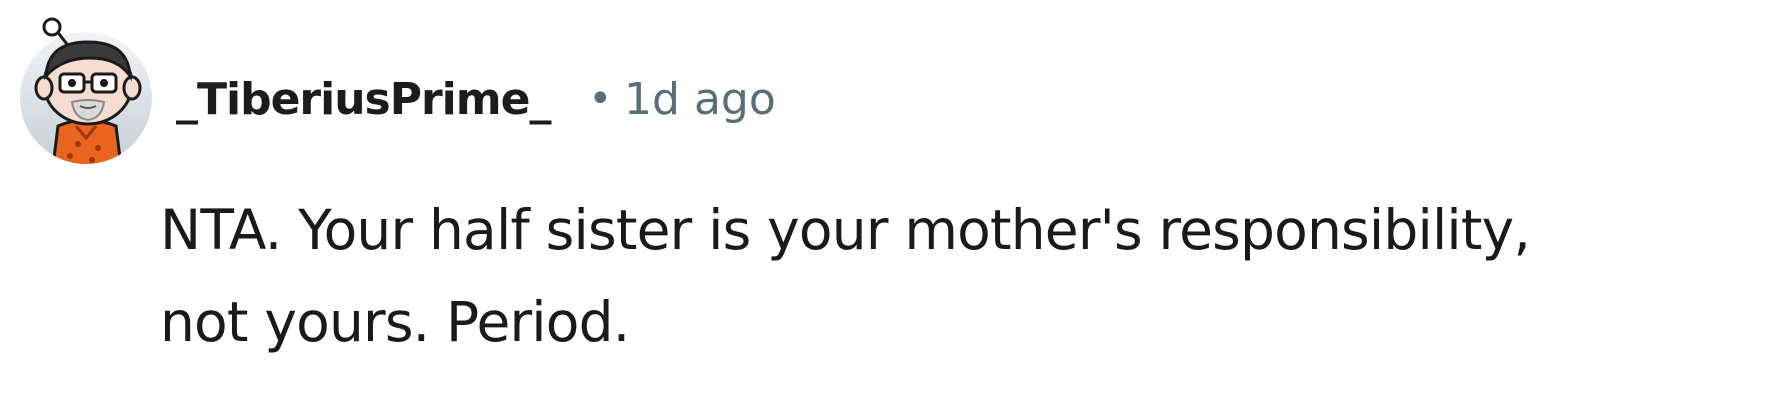 The height and width of the screenshot is (418, 1767). I want to click on comment-body-line: not yours. Period., so click(395, 322).